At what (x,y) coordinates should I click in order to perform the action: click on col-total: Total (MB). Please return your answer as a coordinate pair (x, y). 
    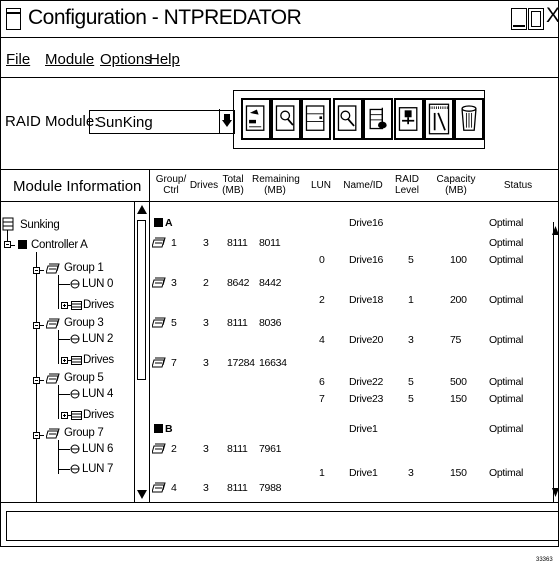
    Looking at the image, I should click on (233, 185).